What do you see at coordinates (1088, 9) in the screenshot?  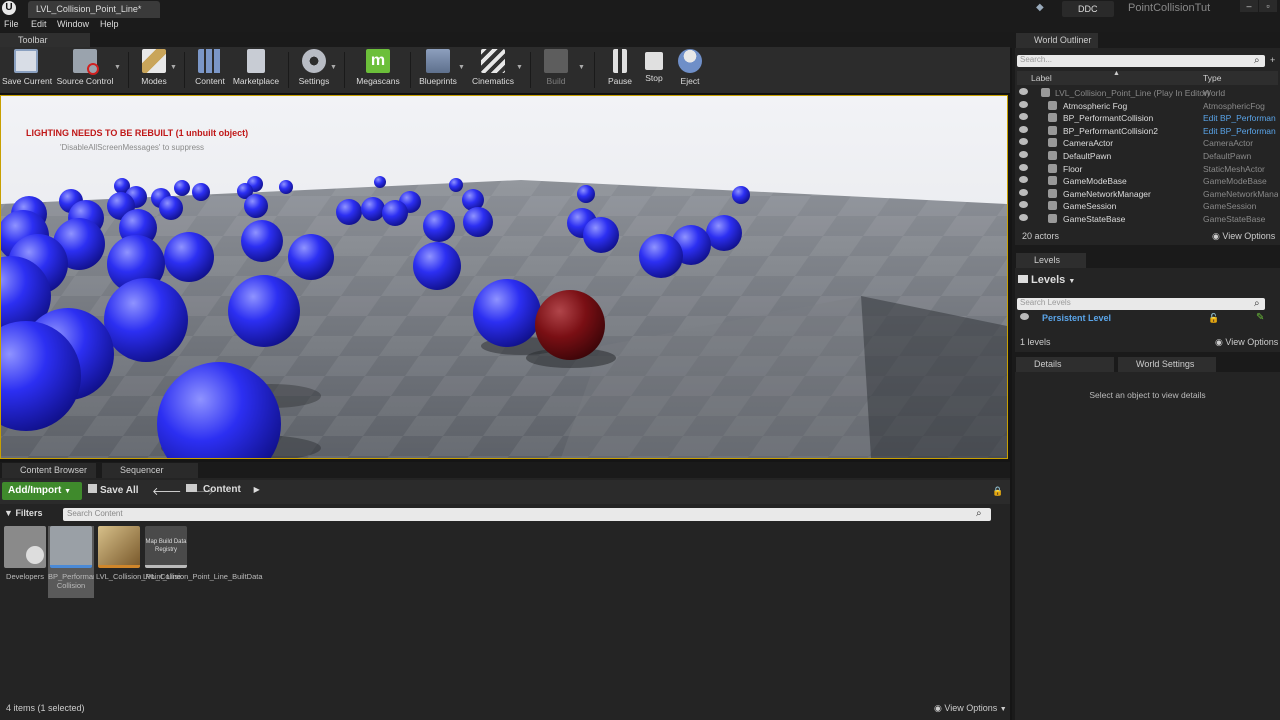 I see `ddc-indicator: DDC` at bounding box center [1088, 9].